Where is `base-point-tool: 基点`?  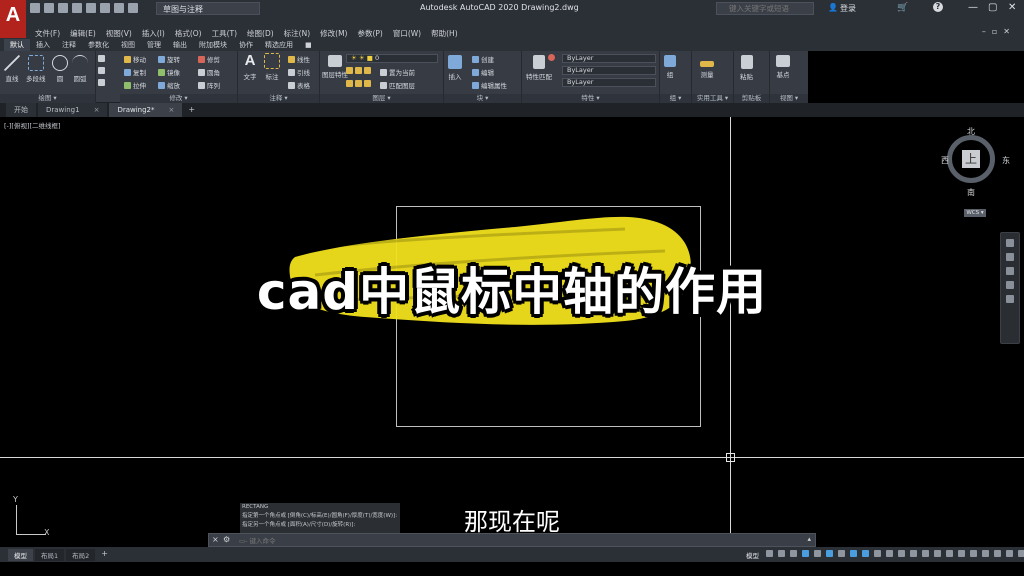 base-point-tool: 基点 is located at coordinates (783, 67).